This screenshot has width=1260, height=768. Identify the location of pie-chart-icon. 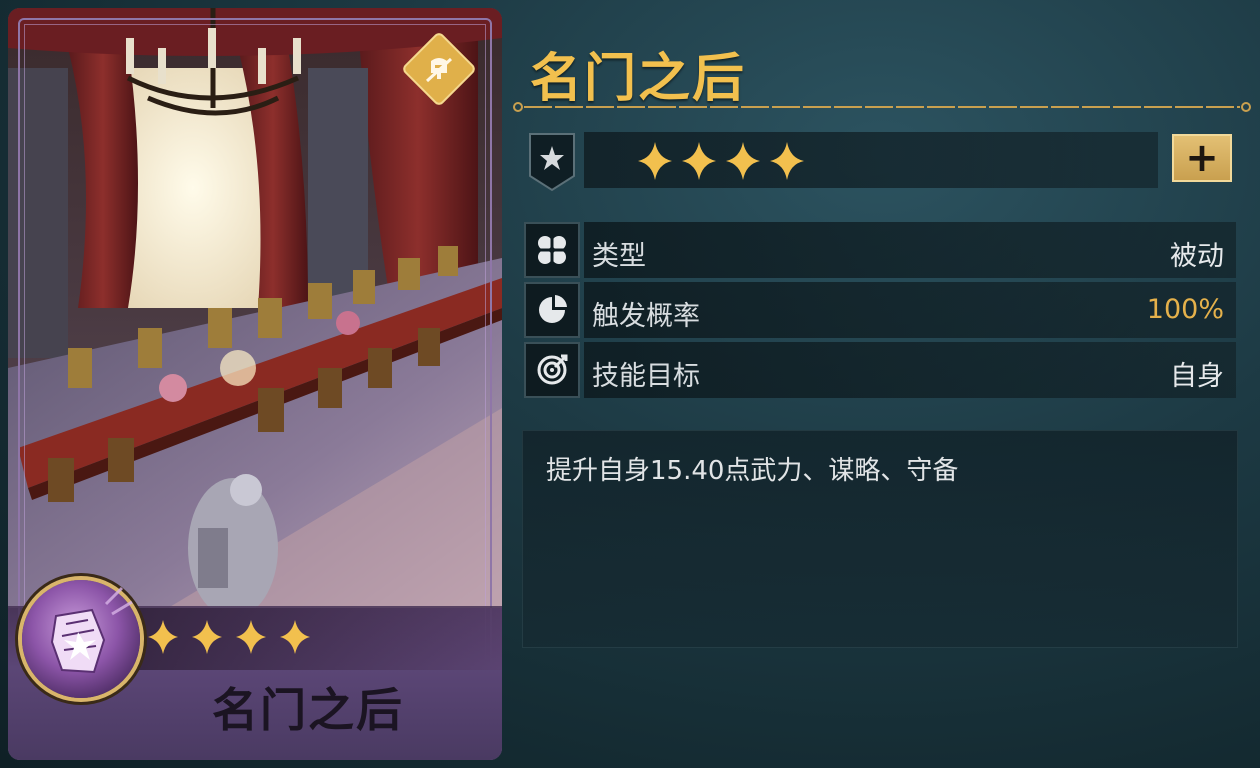
(553, 309).